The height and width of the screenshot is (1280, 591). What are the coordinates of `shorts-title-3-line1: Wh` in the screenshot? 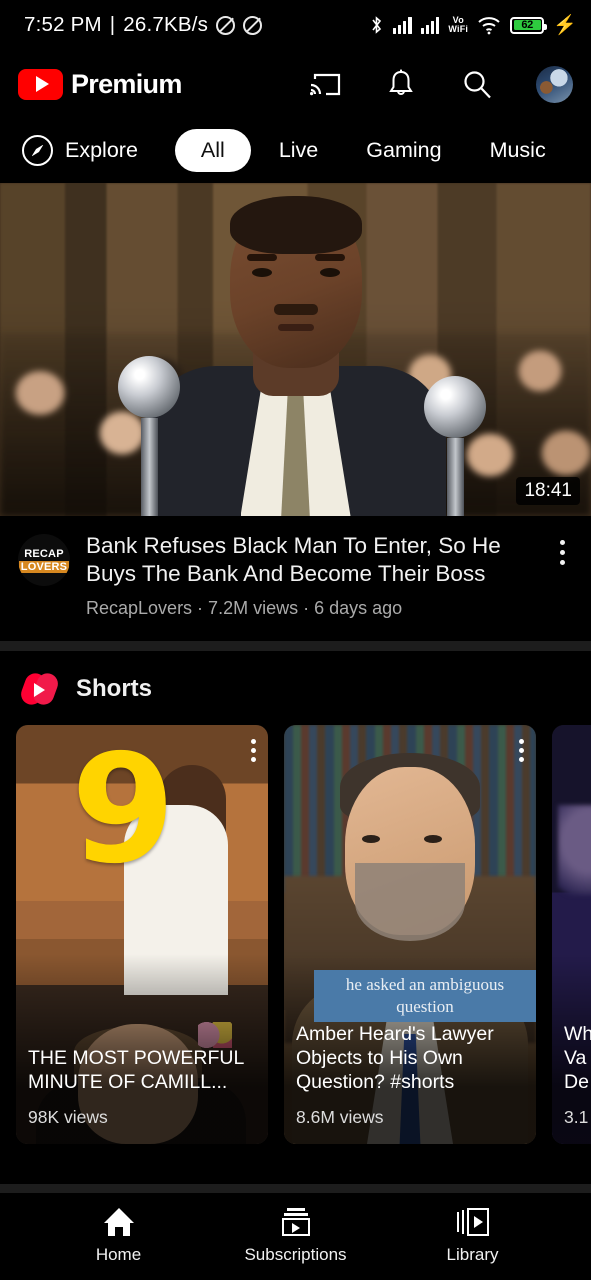 It's located at (577, 1034).